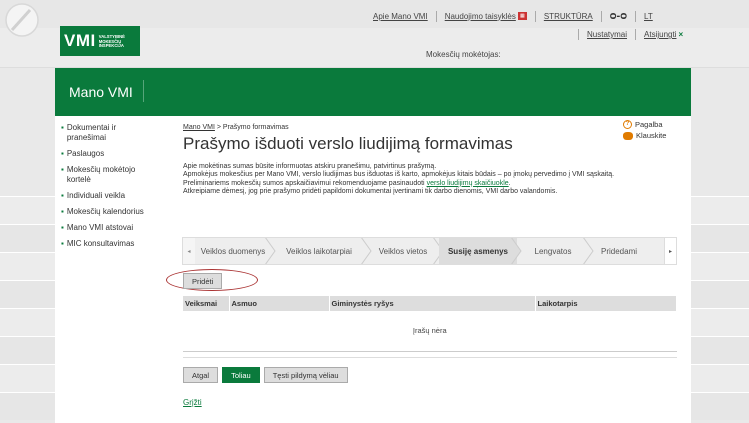 This screenshot has width=749, height=423. What do you see at coordinates (463, 54) in the screenshot?
I see `payer-label: Mokesčių mokėtojas:` at bounding box center [463, 54].